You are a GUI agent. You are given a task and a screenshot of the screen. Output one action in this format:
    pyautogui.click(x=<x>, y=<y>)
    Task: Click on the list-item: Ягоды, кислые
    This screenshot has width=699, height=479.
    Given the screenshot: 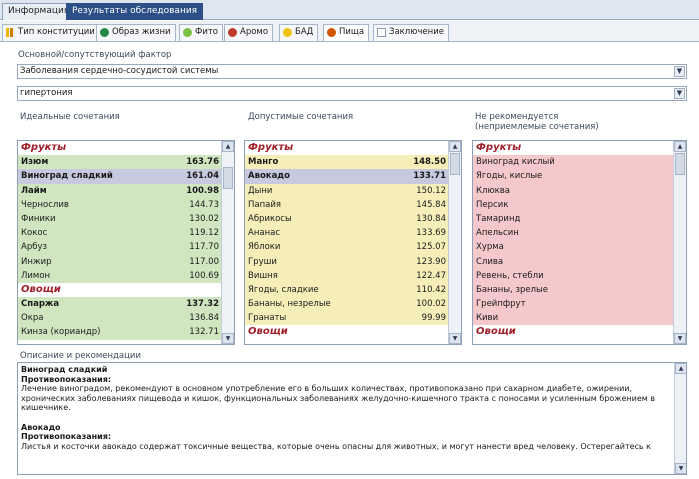 What is the action you would take?
    pyautogui.click(x=573, y=176)
    